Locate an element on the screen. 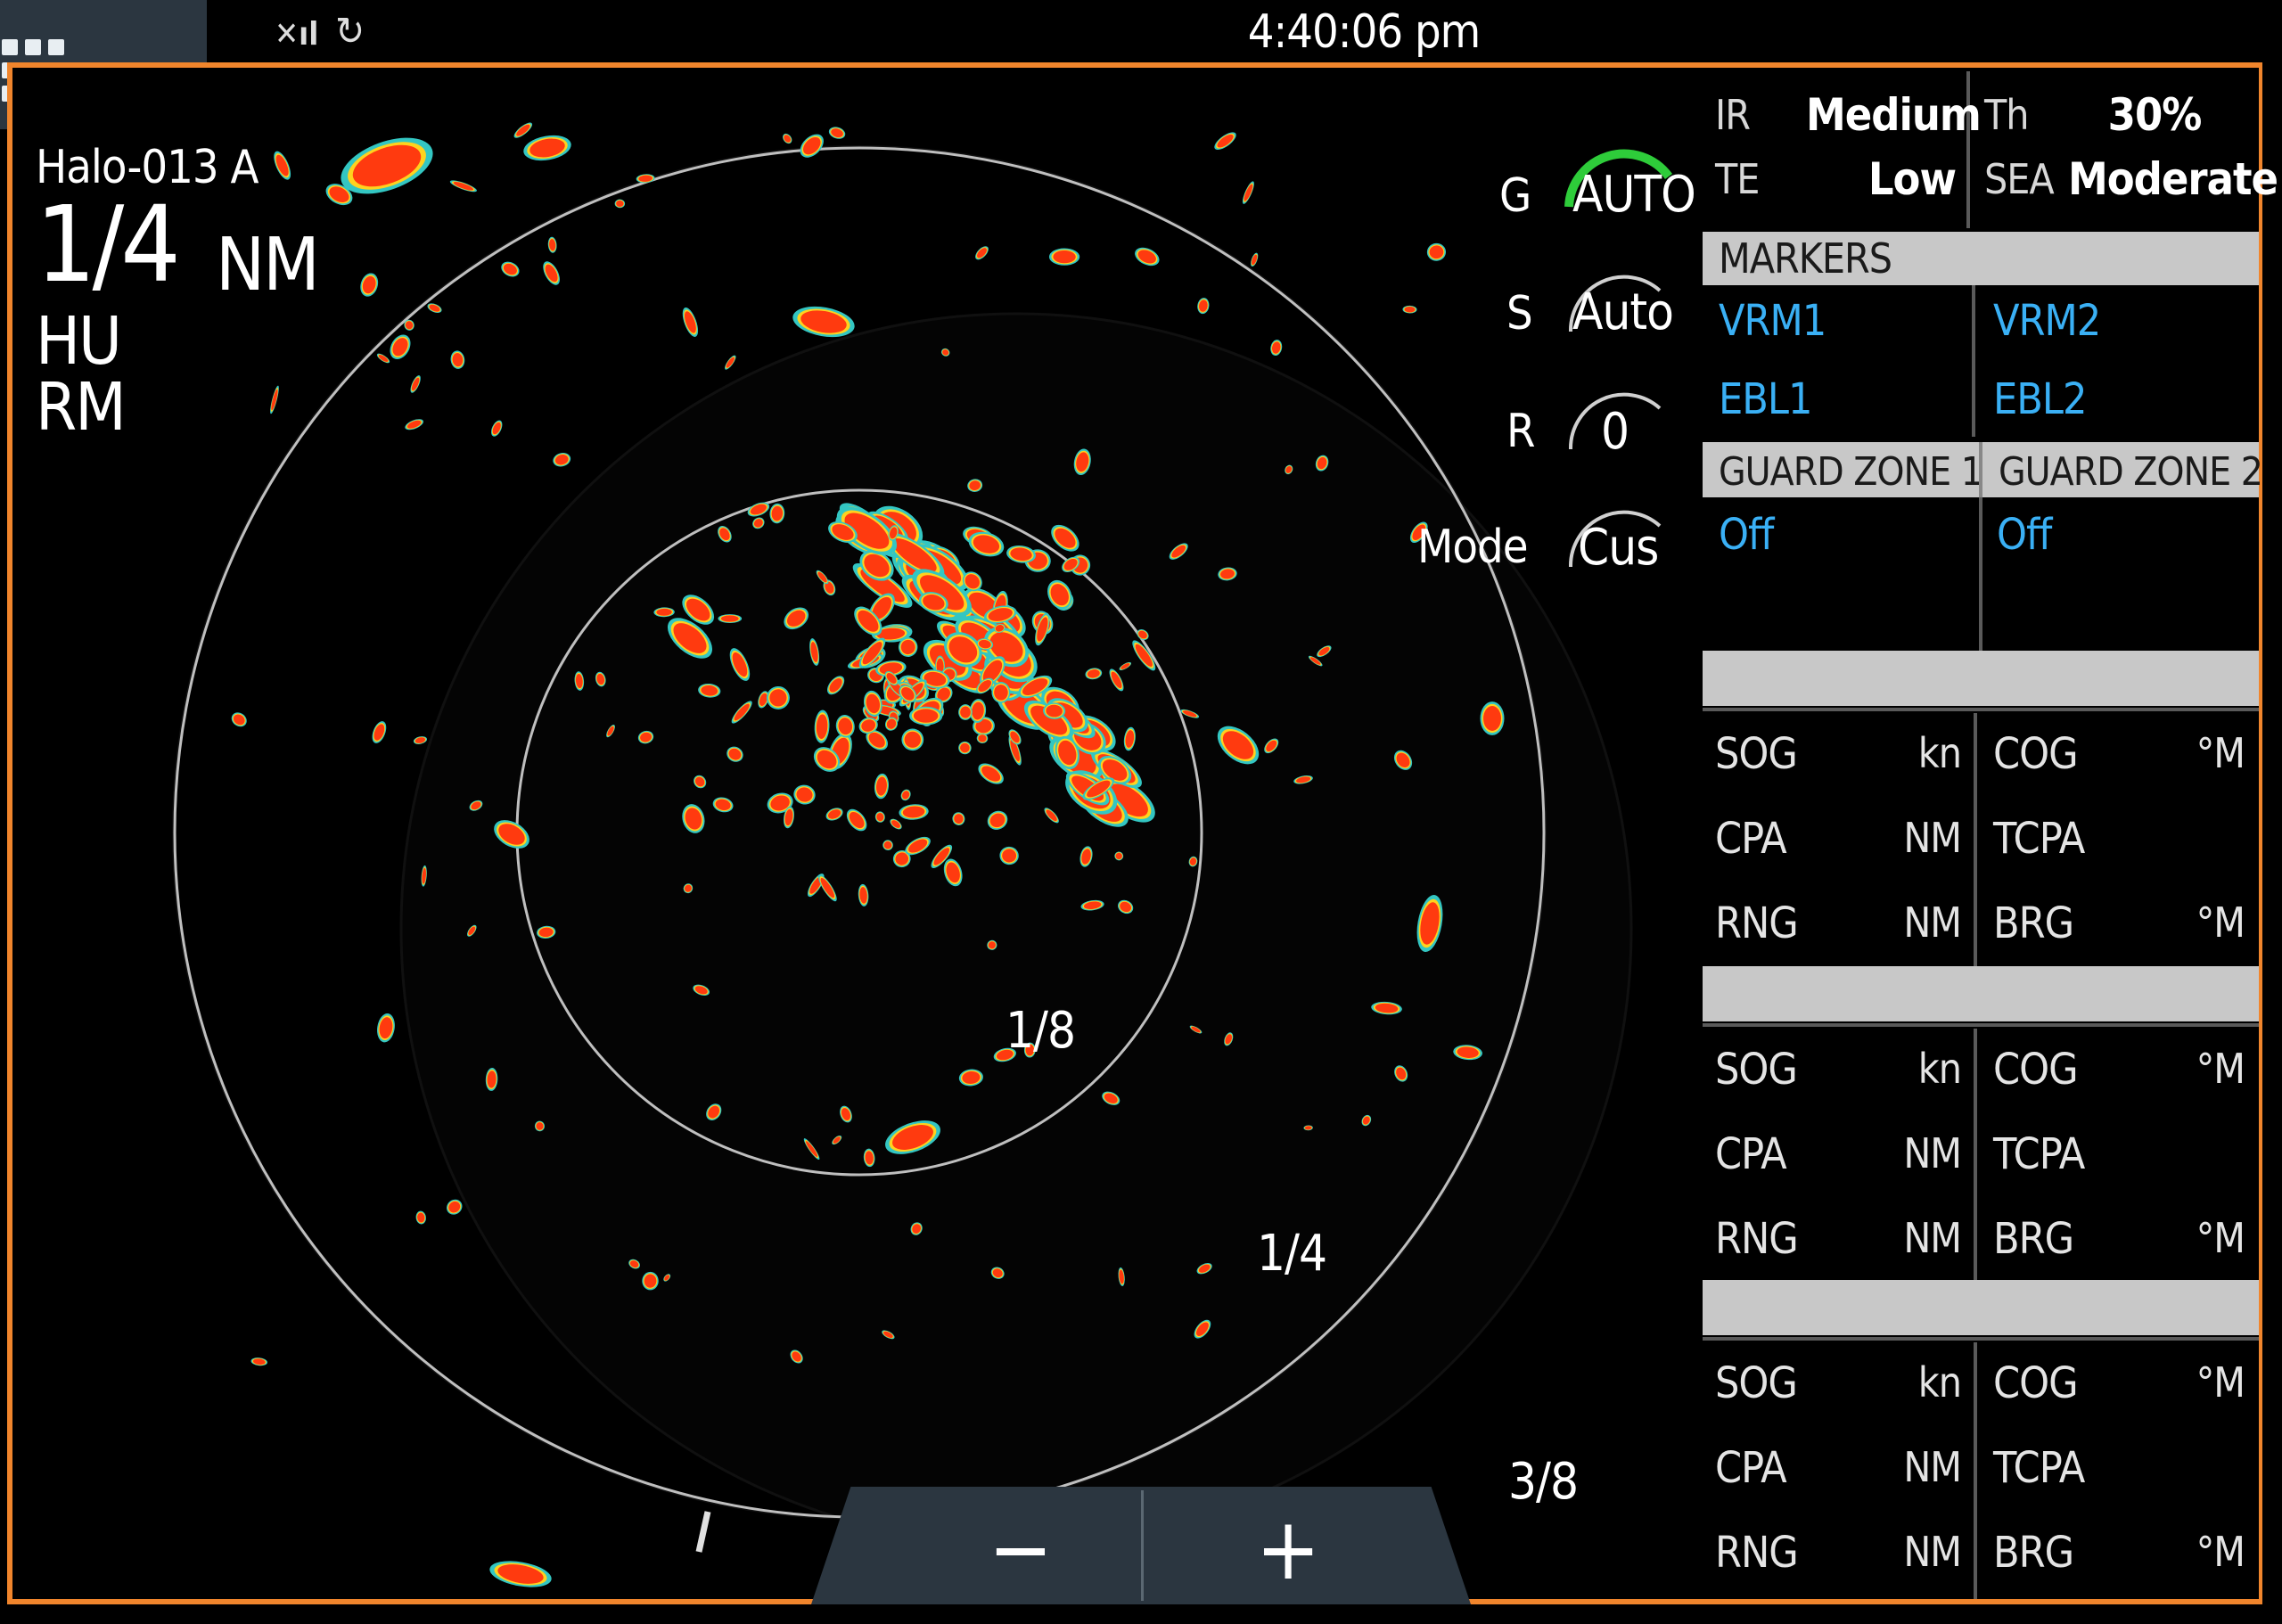 The height and width of the screenshot is (1624, 2282). target-2-row-1-unit-b: °M is located at coordinates (2220, 1069).